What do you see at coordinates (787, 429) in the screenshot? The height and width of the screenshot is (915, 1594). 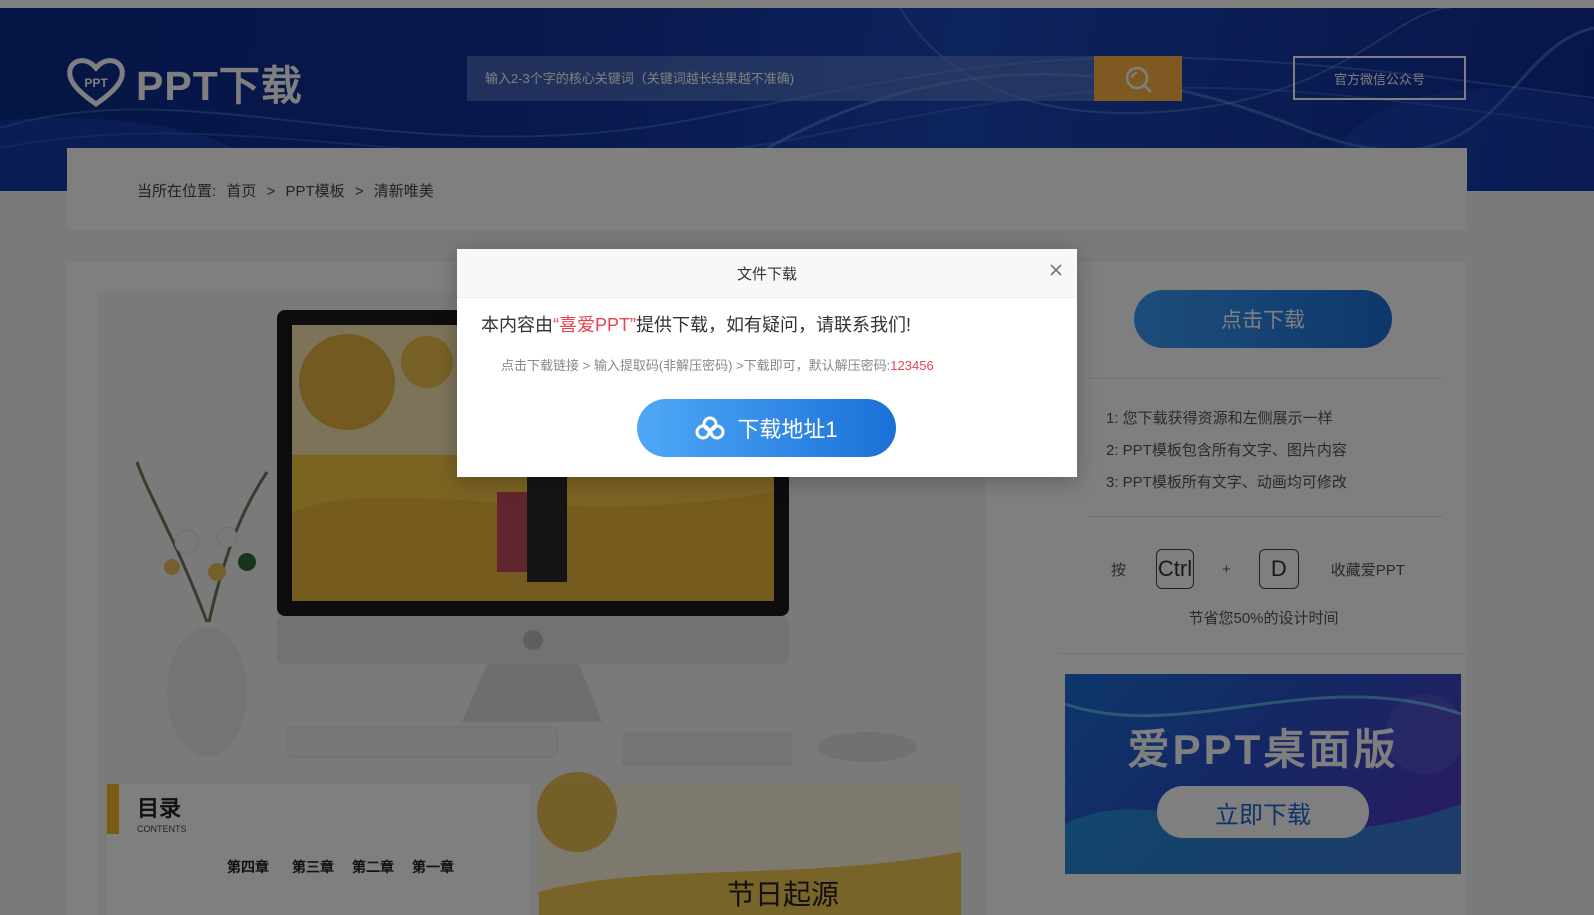 I see `download-link-label: 下载地址1` at bounding box center [787, 429].